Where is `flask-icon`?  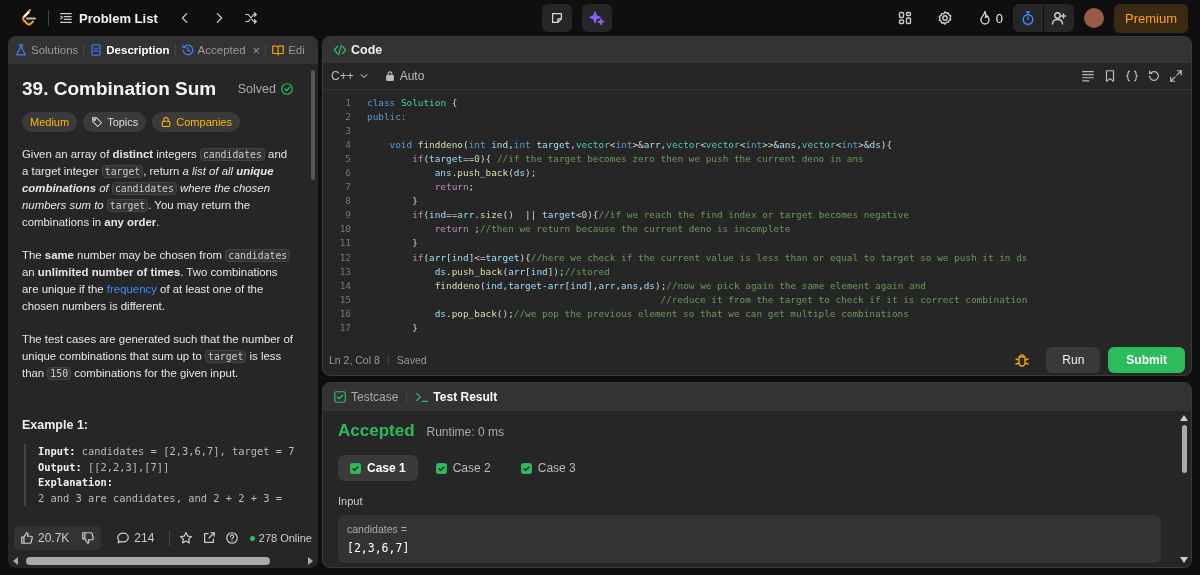 flask-icon is located at coordinates (21, 50).